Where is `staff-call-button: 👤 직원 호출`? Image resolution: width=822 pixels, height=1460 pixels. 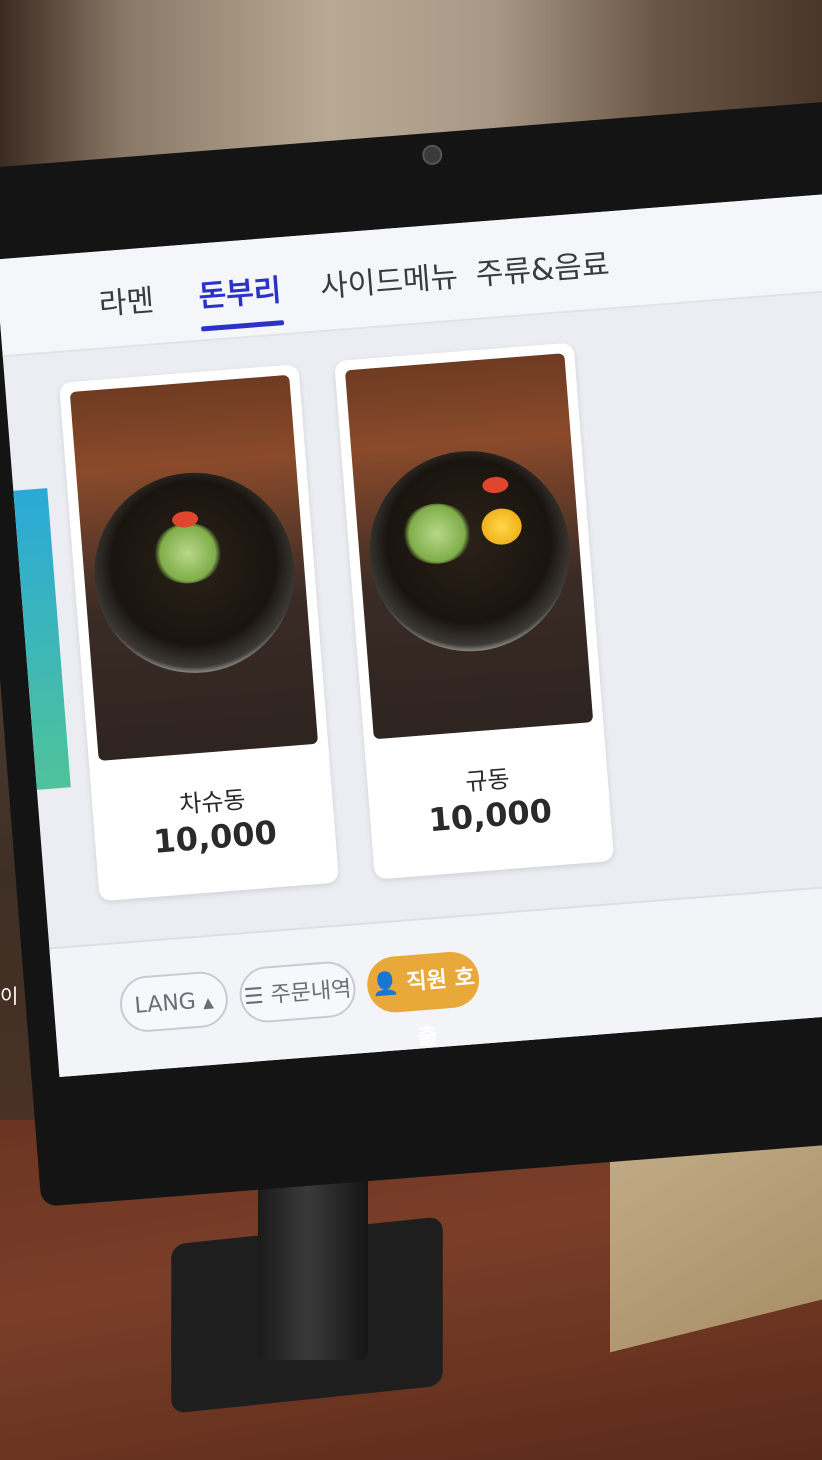 staff-call-button: 👤 직원 호출 is located at coordinates (423, 1000).